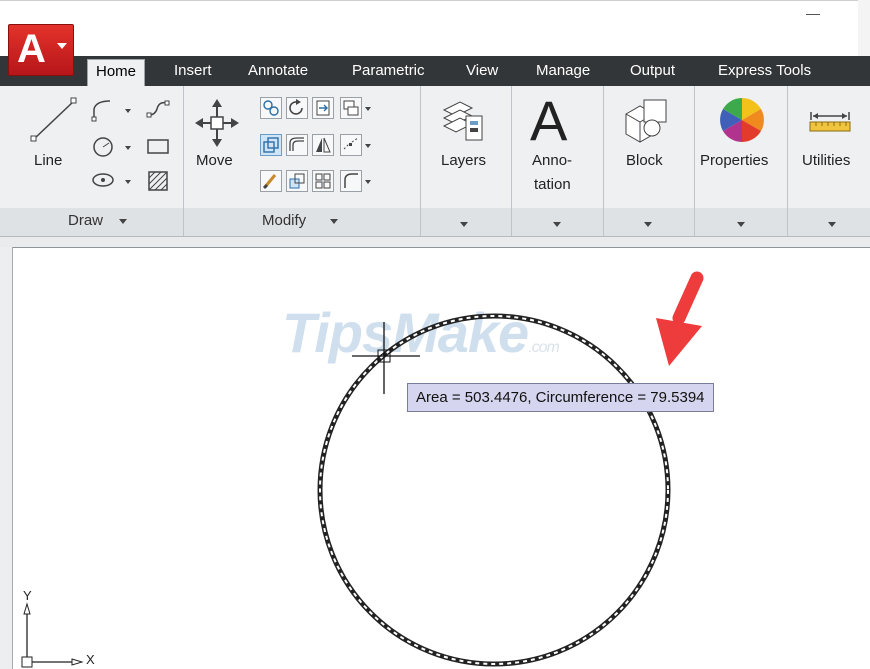  What do you see at coordinates (560, 397) in the screenshot?
I see `measure-tooltip: Area = 503.4476, Circumference = 79.5394` at bounding box center [560, 397].